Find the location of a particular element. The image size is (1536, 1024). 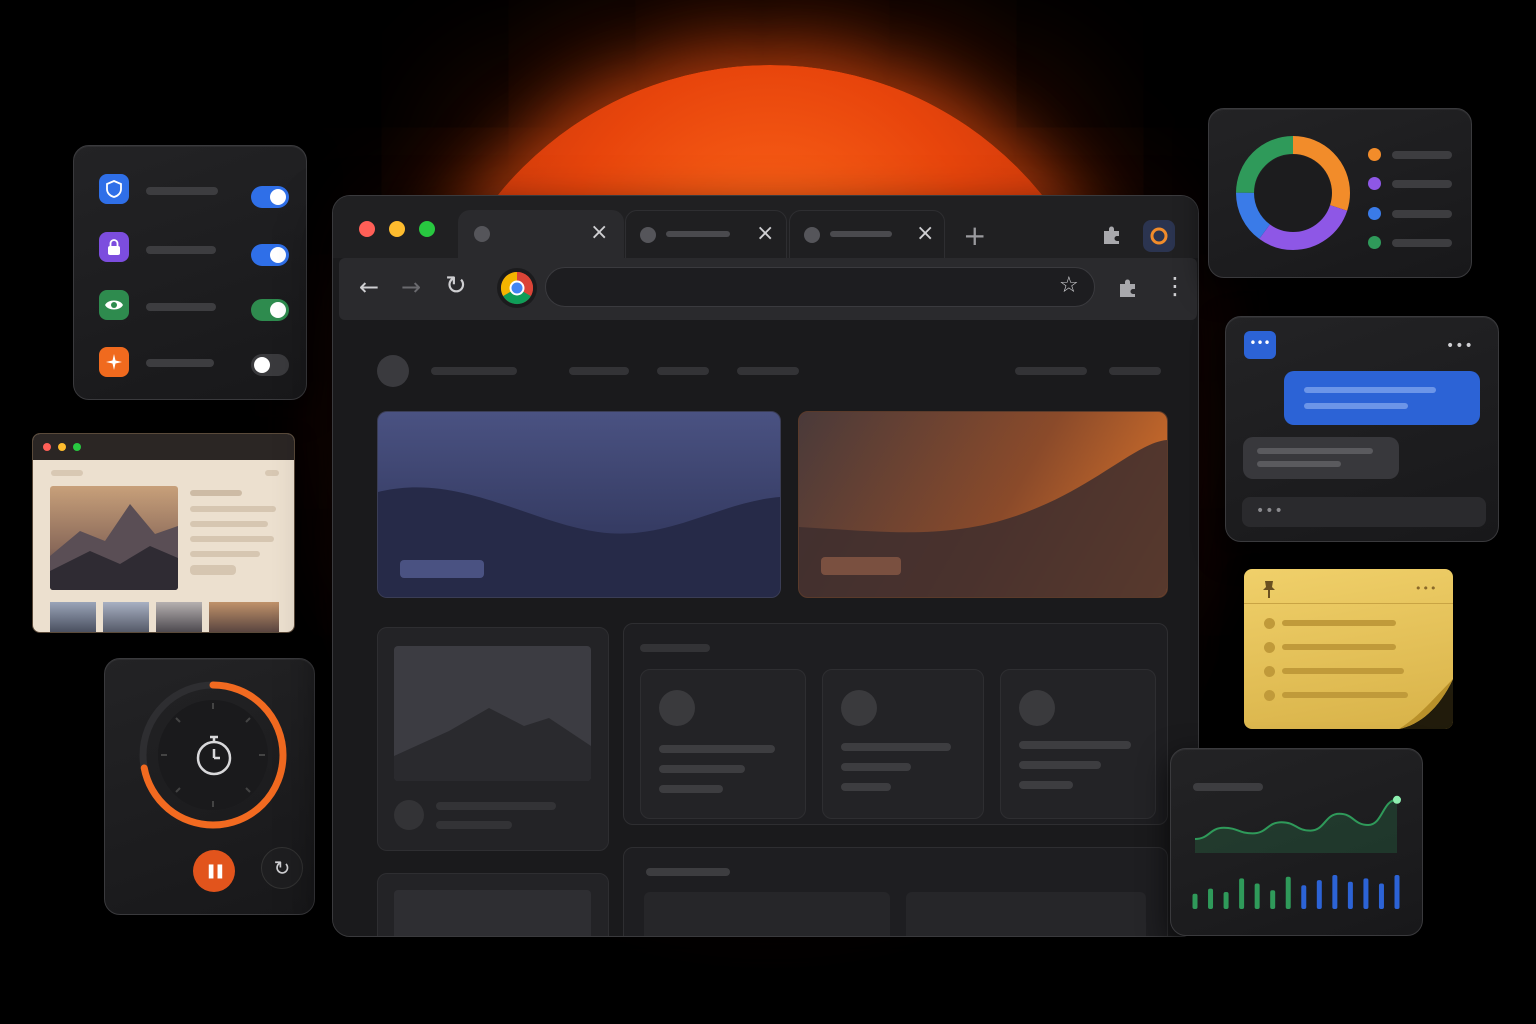

shield-toggle is located at coordinates (270, 197).